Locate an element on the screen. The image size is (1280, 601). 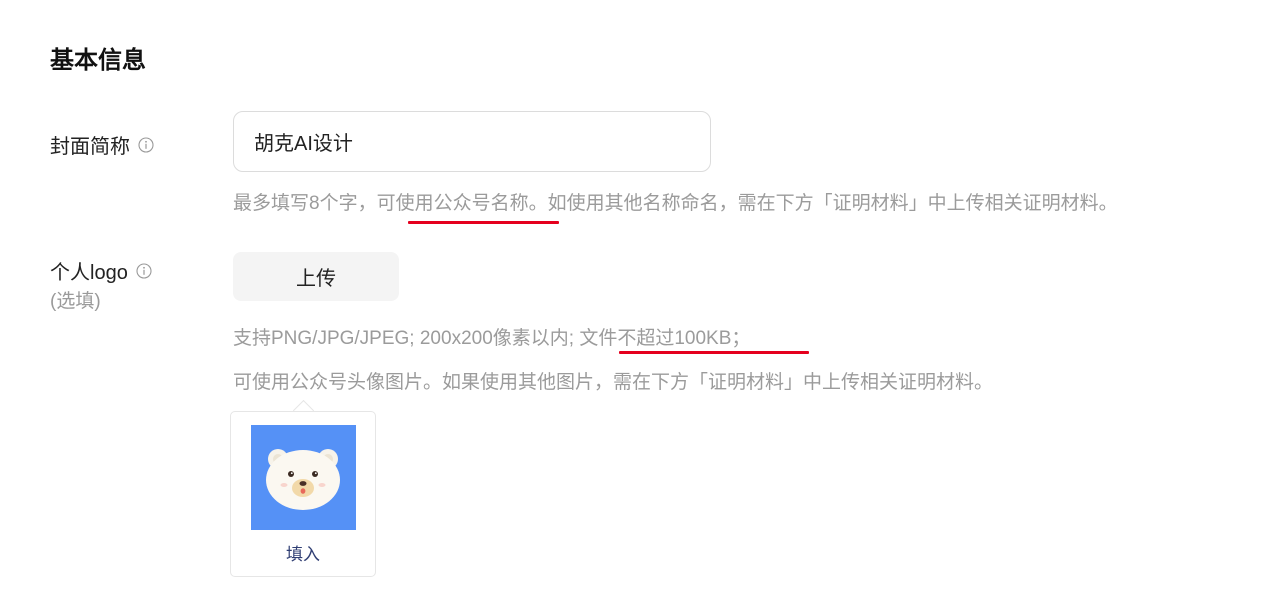
logo-hint-format-suffix: ； is located at coordinates (741, 338).